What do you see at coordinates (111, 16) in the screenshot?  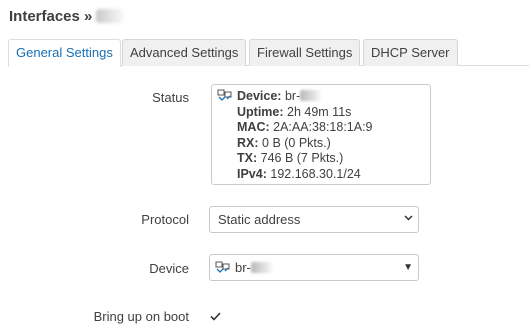 I see `redacted-interface-name` at bounding box center [111, 16].